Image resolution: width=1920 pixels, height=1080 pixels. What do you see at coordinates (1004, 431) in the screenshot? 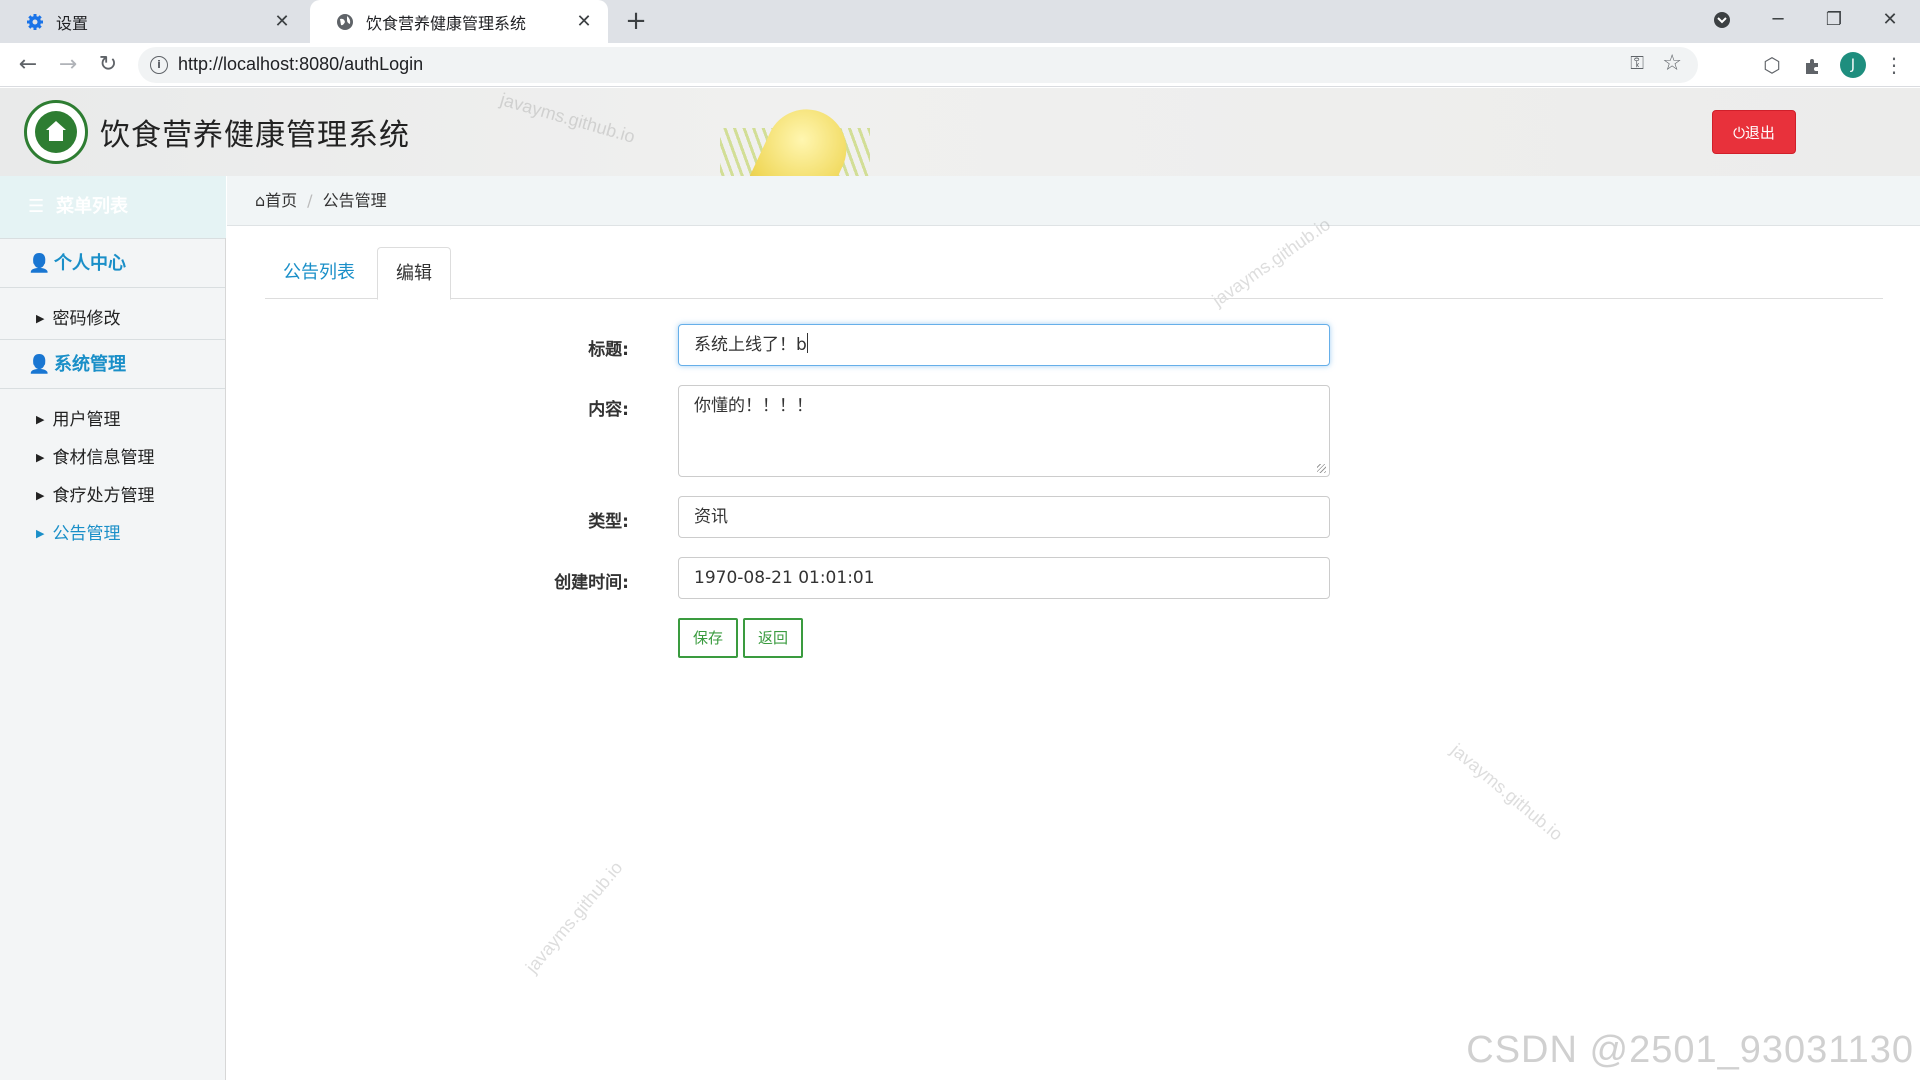
I see `content-textarea: 你懂的！！！！` at bounding box center [1004, 431].